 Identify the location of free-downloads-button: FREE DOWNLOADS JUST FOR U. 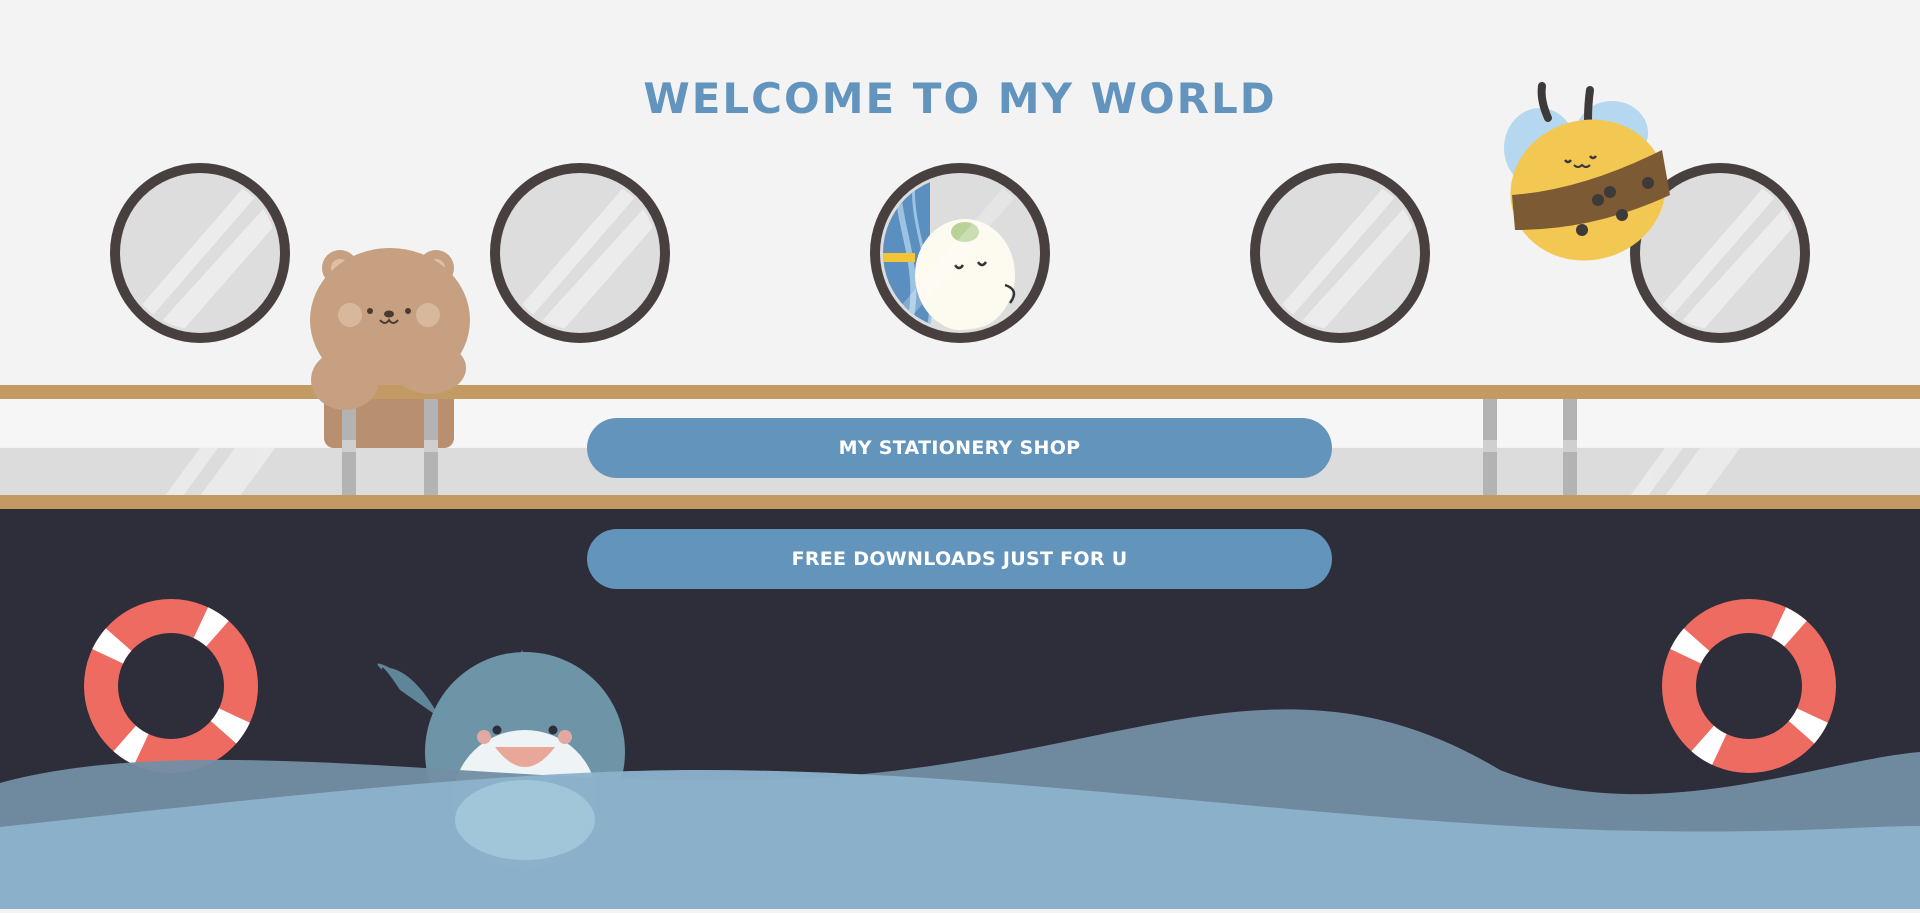
(959, 559).